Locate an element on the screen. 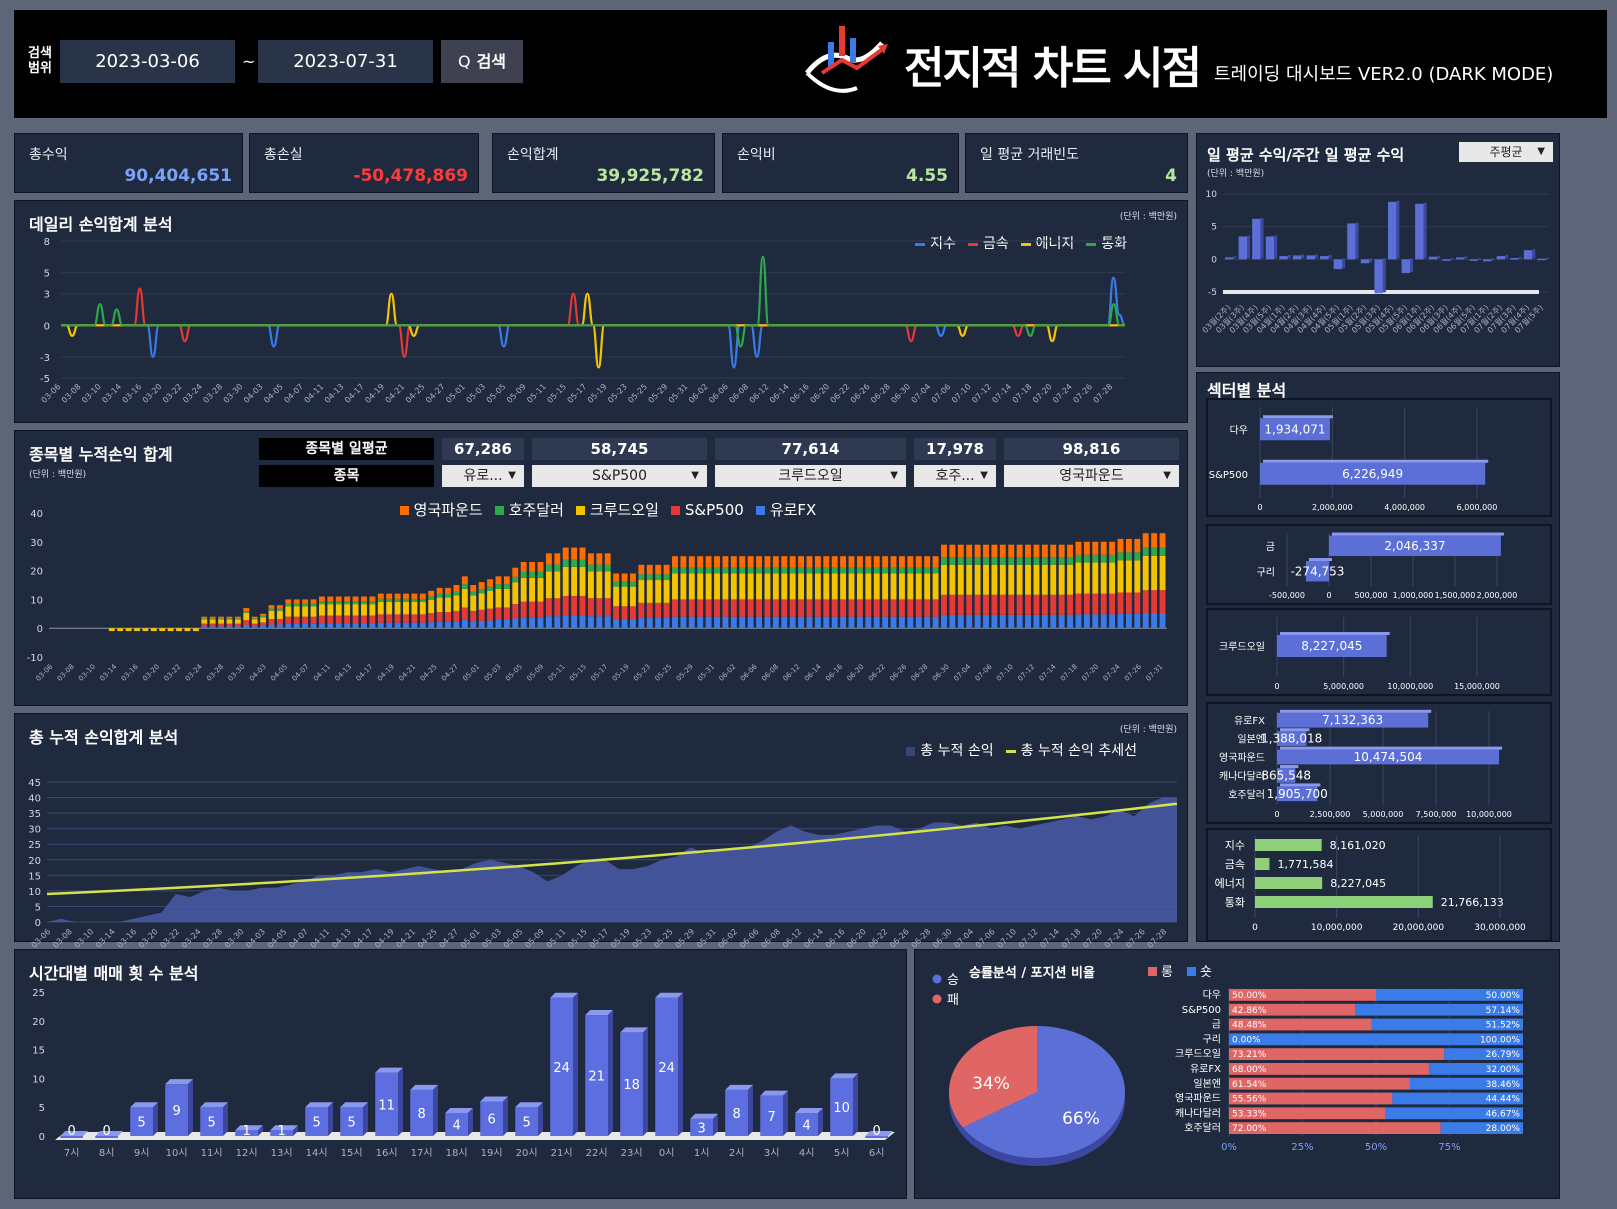 The height and width of the screenshot is (1209, 1617). x-tick-label: 05-23 is located at coordinates (642, 673).